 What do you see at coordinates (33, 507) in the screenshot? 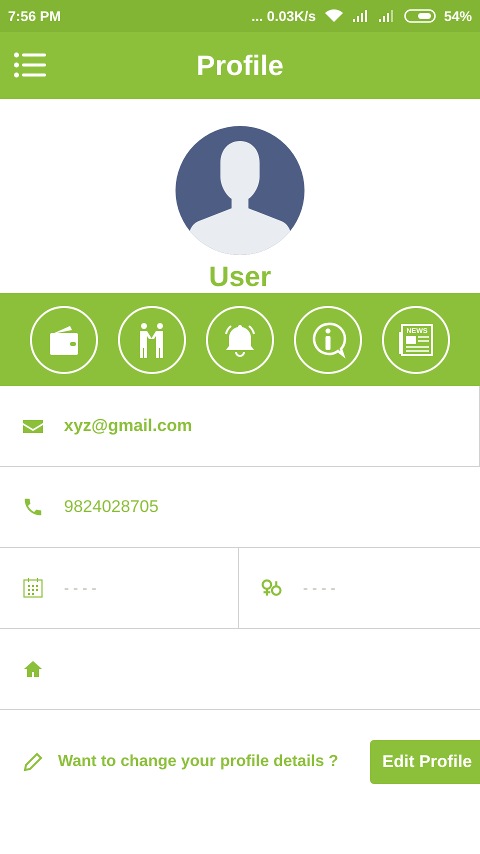
I see `phone-icon` at bounding box center [33, 507].